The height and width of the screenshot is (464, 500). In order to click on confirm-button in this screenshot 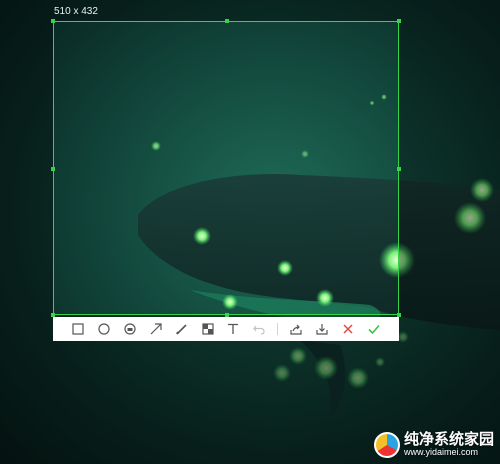, I will do `click(374, 329)`.